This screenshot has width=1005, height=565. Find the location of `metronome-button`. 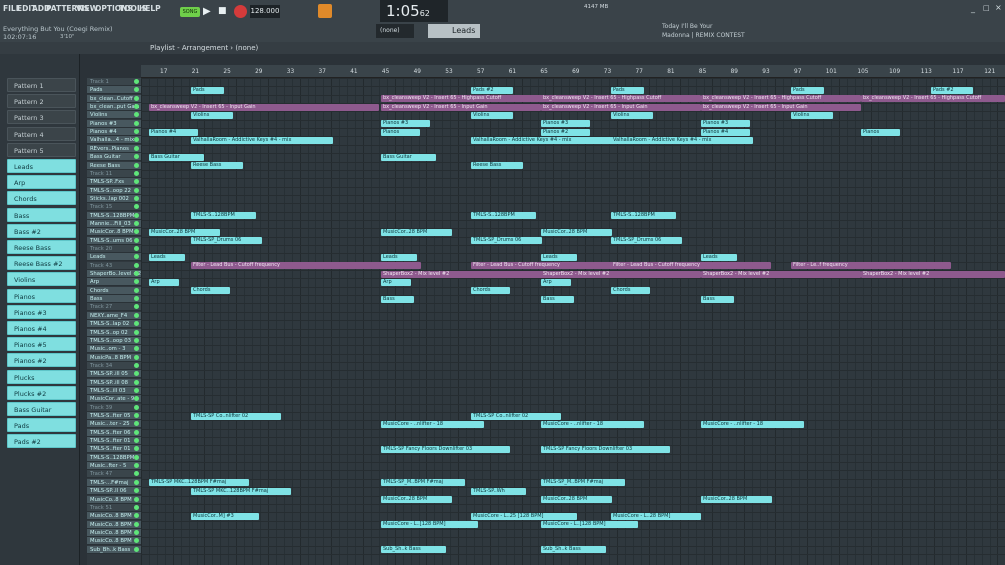

metronome-button is located at coordinates (325, 11).